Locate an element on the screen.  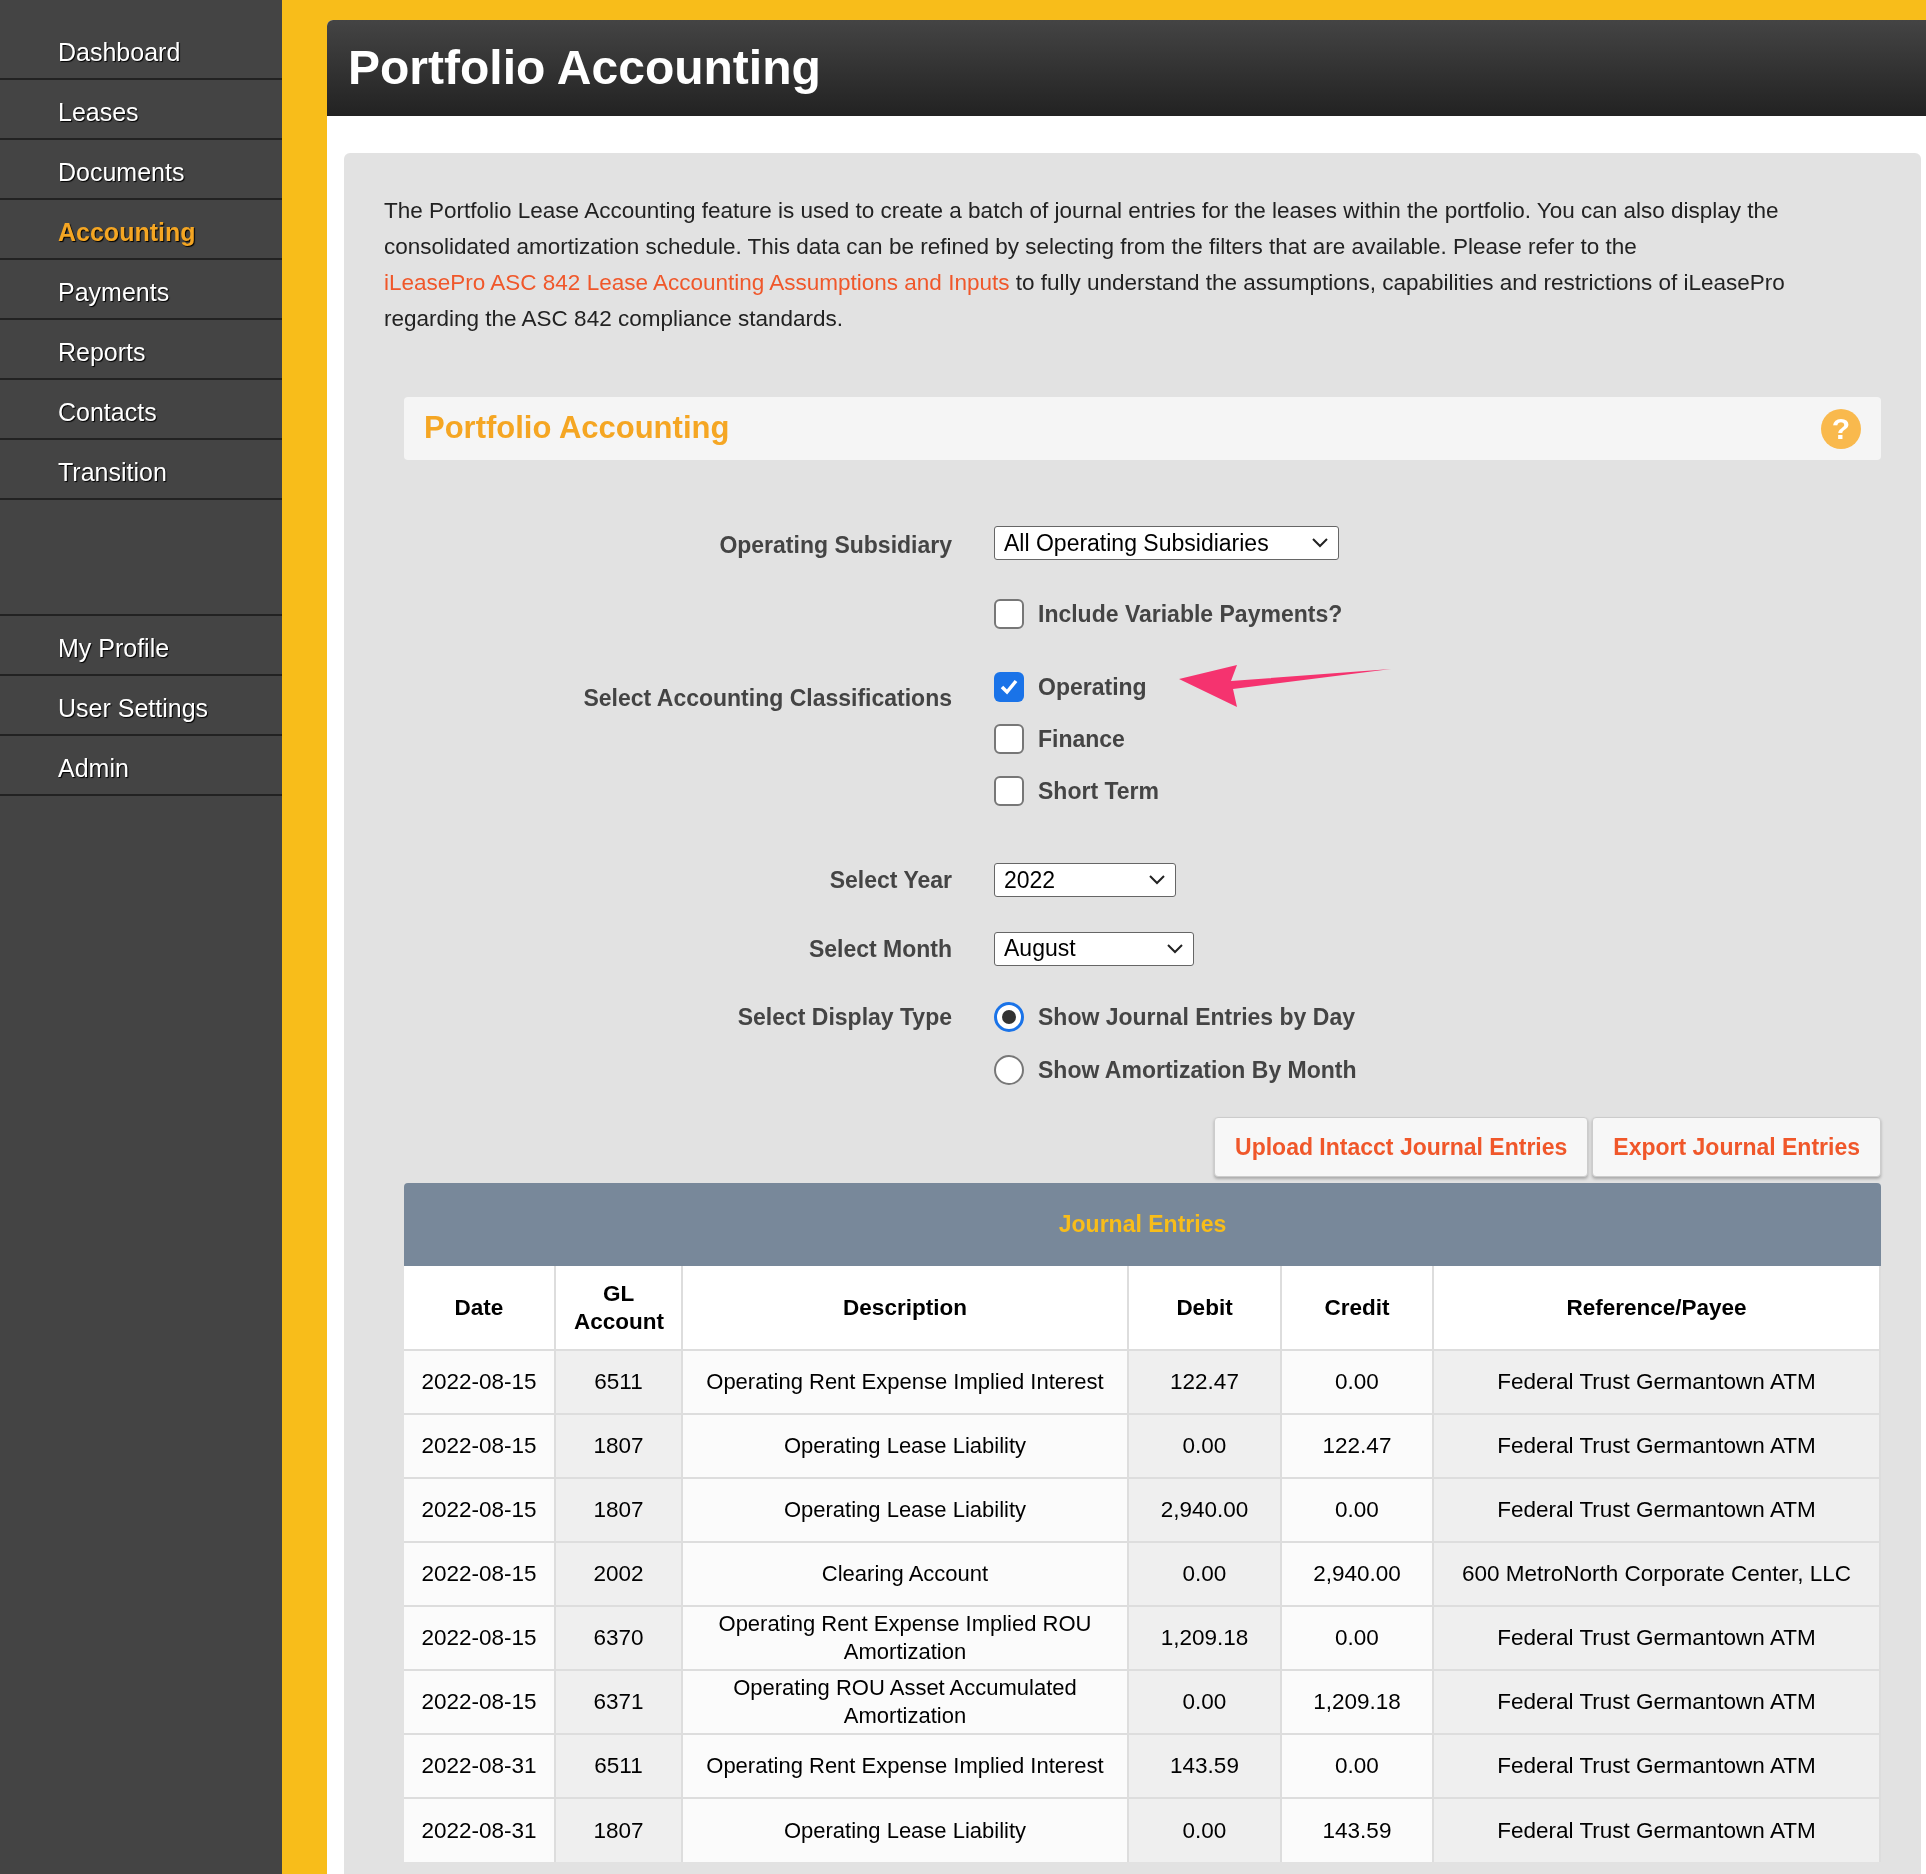
column-header: GL Account is located at coordinates (618, 1308).